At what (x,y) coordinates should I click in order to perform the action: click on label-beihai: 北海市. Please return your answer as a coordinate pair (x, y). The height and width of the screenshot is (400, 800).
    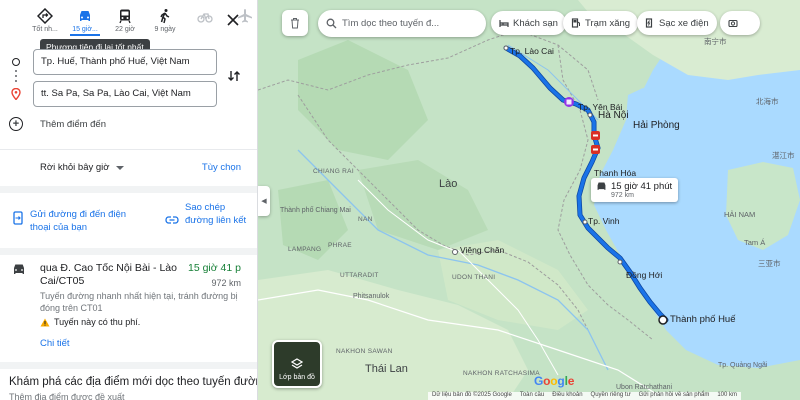
    Looking at the image, I should click on (767, 101).